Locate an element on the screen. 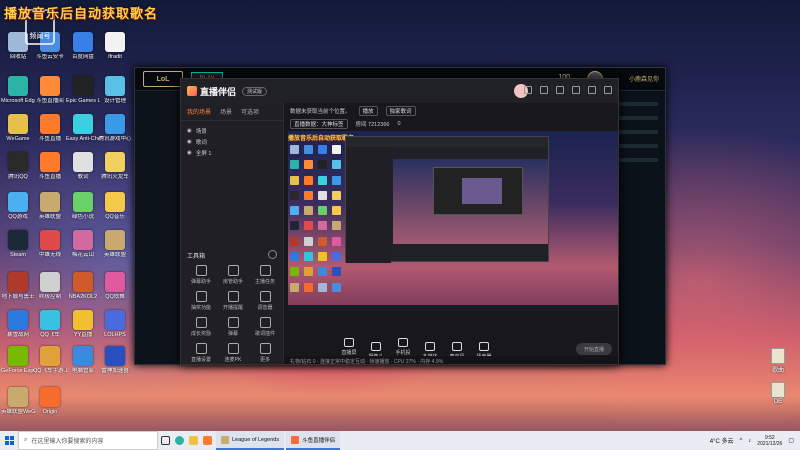  desktop-icon: Microsoft Edge is located at coordinates (18, 90).